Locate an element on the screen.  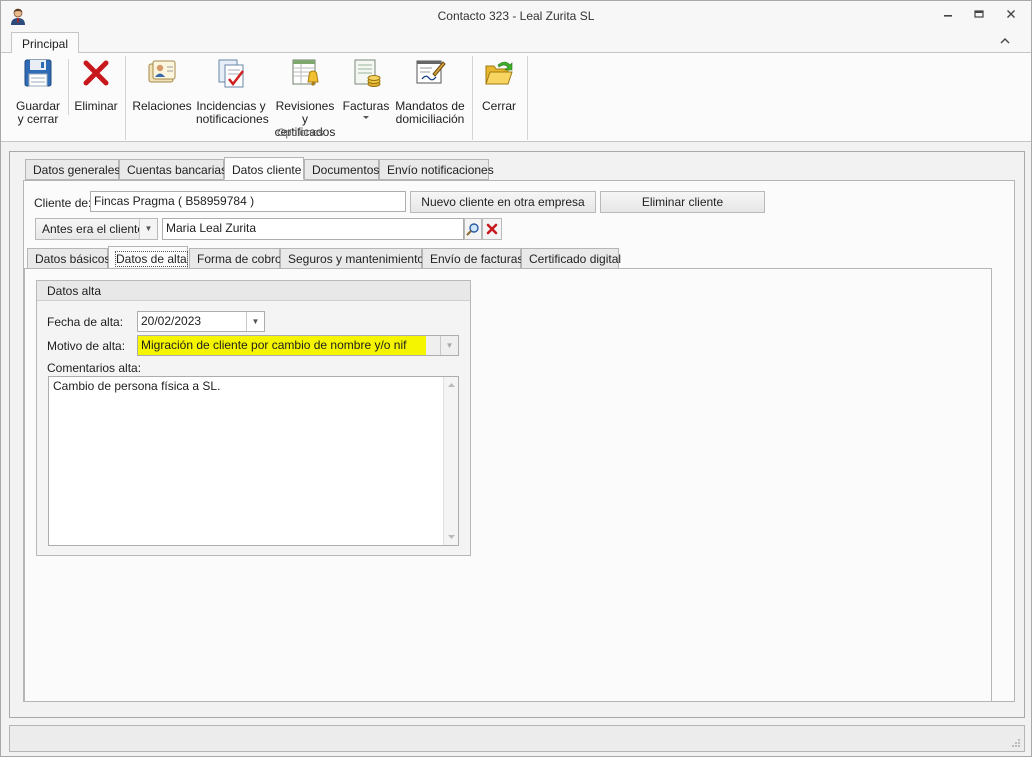
motivo-alta-label: Motivo de alta: is located at coordinates (86, 346).